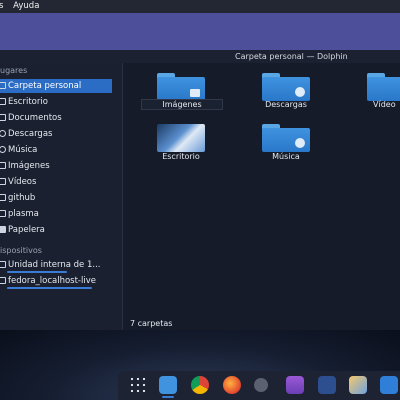 The width and height of the screenshot is (400, 400). I want to click on chrome-icon, so click(200, 385).